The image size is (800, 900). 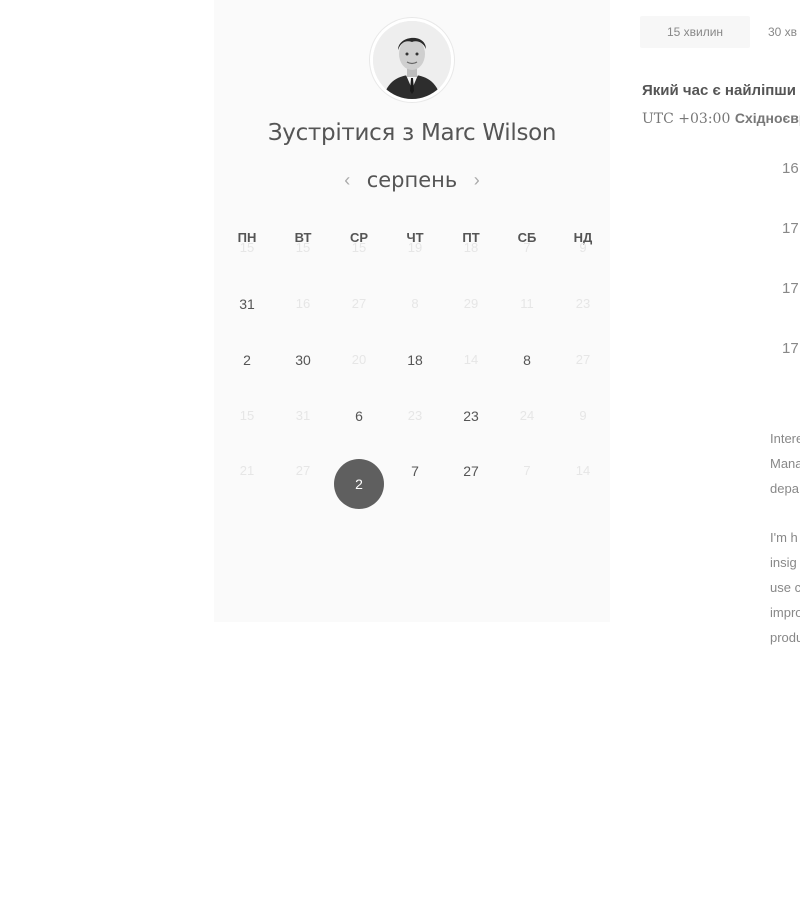 I want to click on description-line: Mana, so click(x=785, y=463).